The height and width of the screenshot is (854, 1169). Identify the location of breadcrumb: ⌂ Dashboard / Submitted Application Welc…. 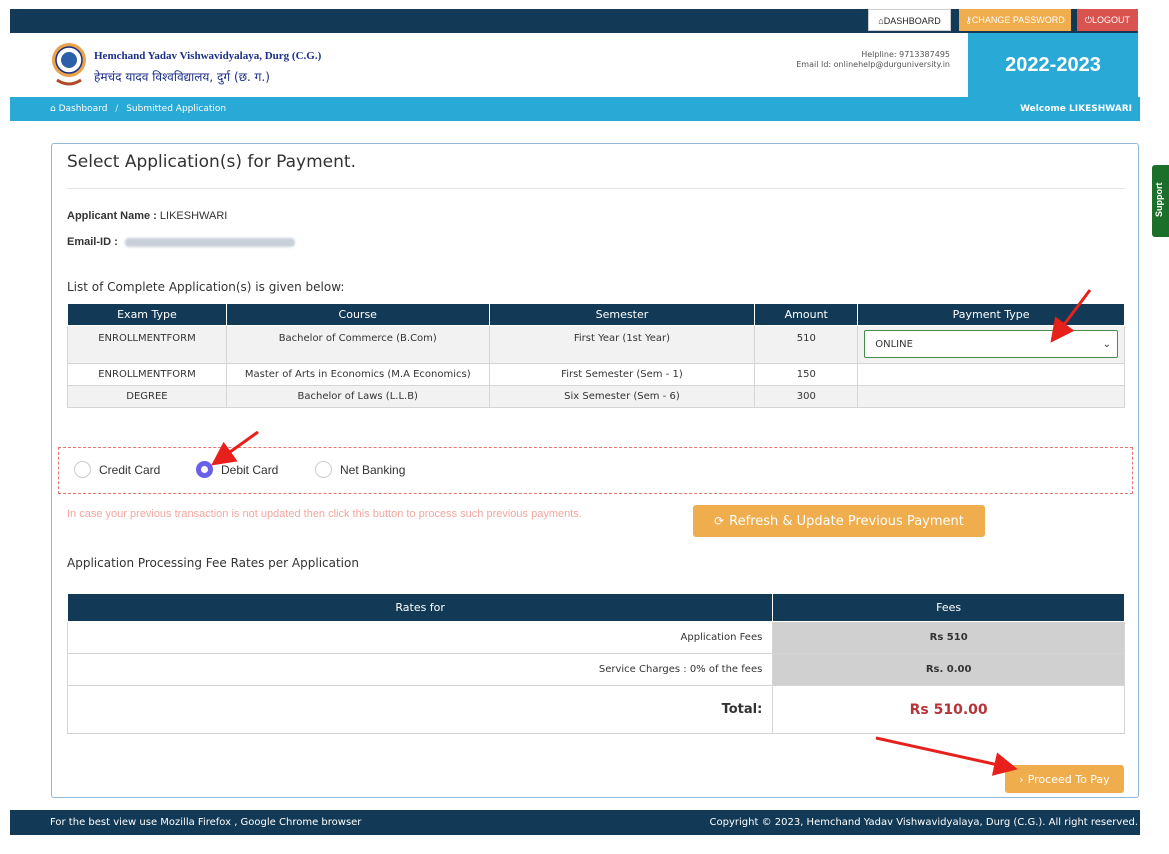
(575, 109).